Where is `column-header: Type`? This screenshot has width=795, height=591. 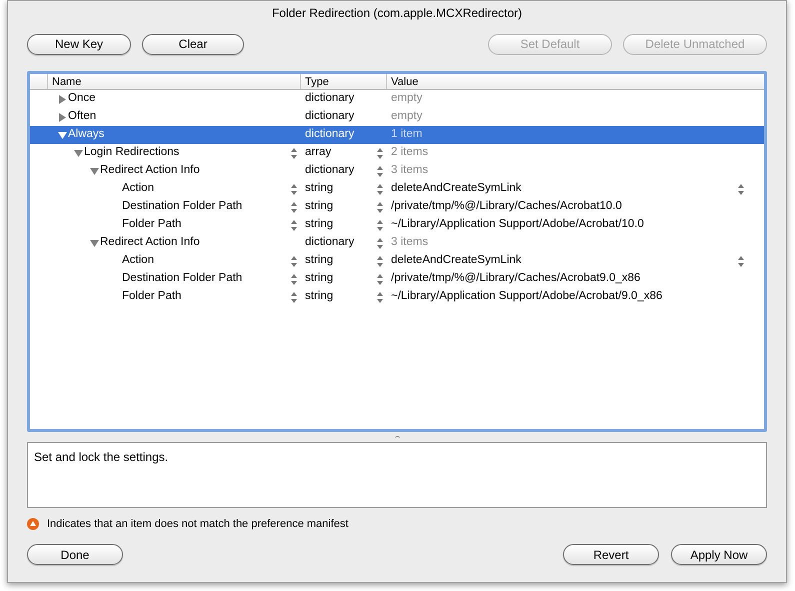
column-header: Type is located at coordinates (344, 81).